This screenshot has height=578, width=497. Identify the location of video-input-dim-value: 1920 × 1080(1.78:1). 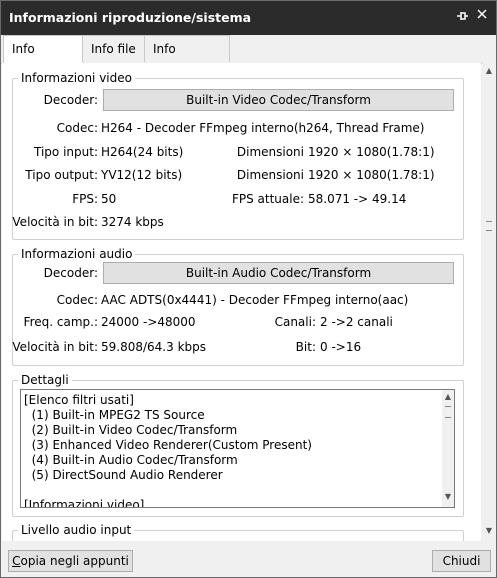
(371, 152).